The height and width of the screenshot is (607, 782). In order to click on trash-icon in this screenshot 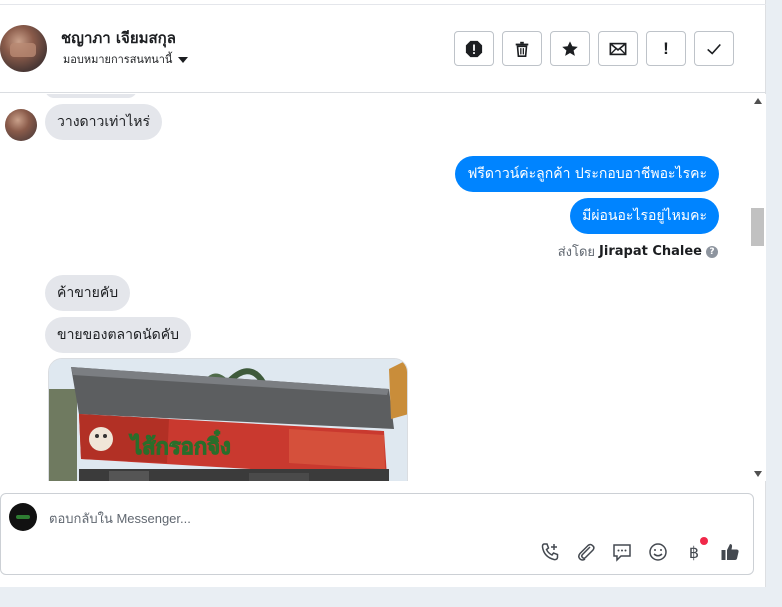, I will do `click(522, 49)`.